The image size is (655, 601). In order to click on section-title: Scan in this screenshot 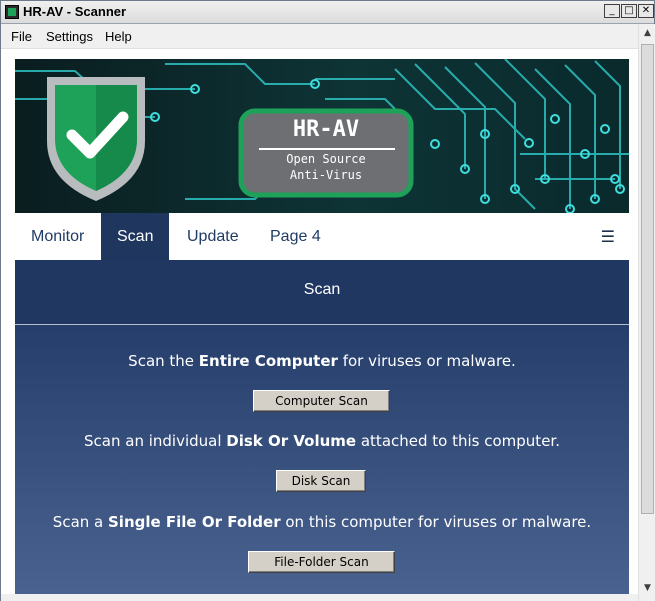, I will do `click(322, 289)`.